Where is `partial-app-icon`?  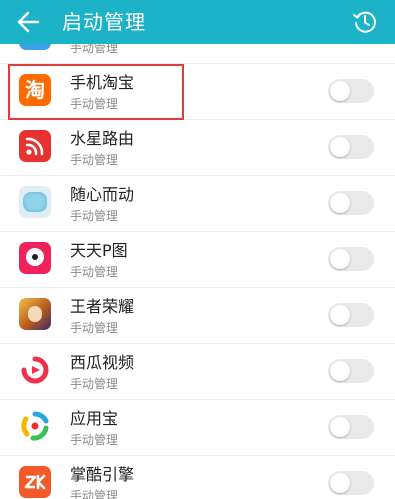 partial-app-icon is located at coordinates (35, 47).